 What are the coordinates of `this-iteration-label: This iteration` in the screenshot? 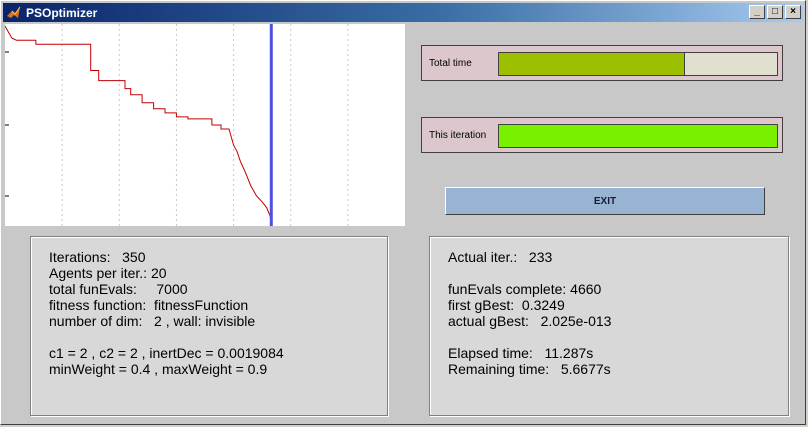 It's located at (458, 135).